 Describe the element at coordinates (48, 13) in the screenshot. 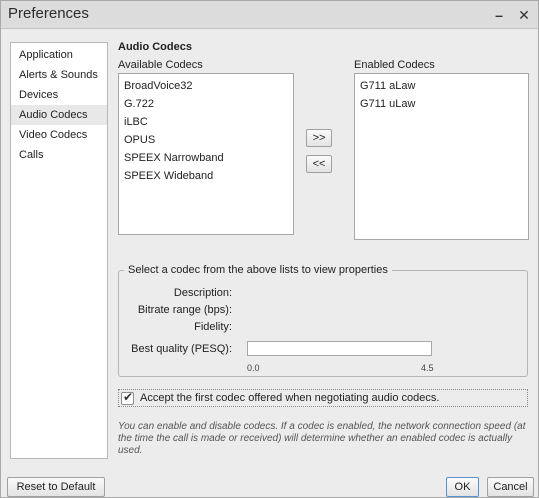

I see `window-title: Preferences` at that location.